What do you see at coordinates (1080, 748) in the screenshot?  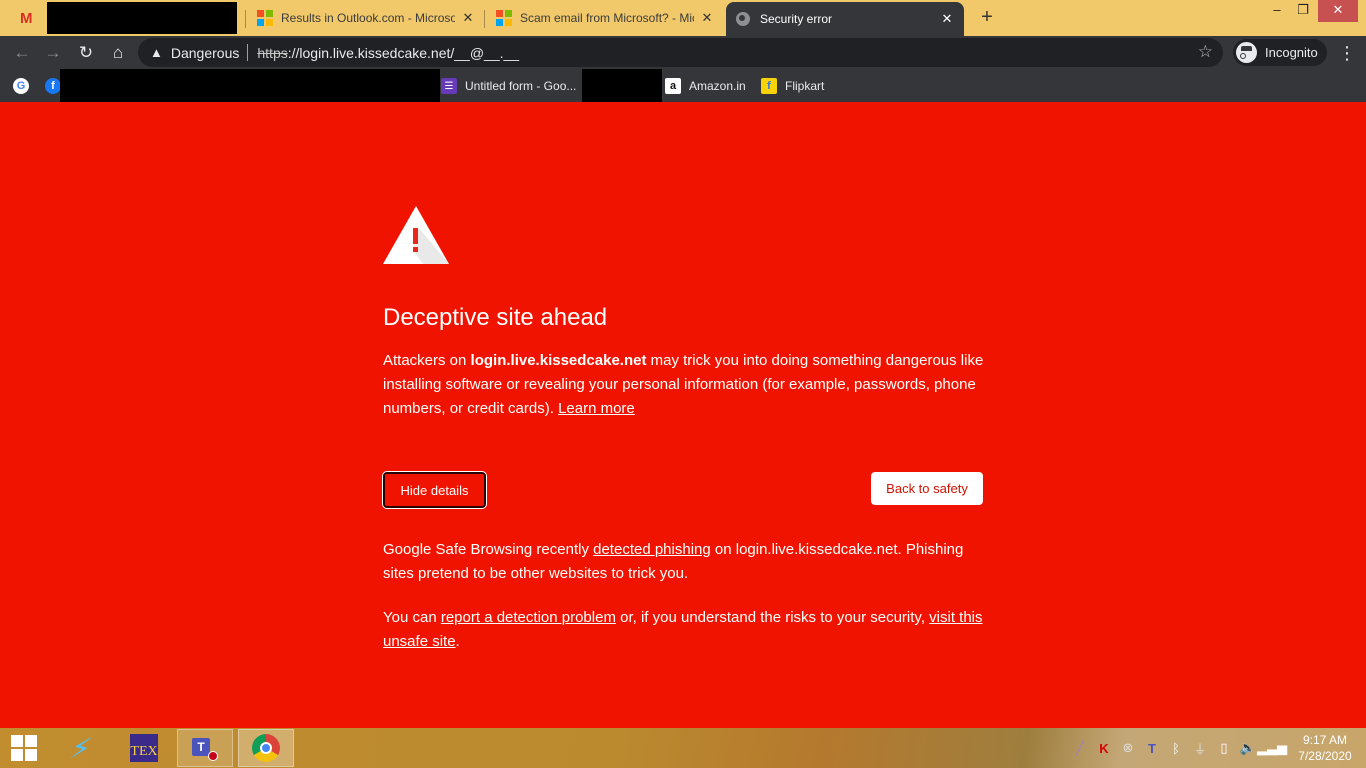 I see `pen-tray-icon: ╱` at bounding box center [1080, 748].